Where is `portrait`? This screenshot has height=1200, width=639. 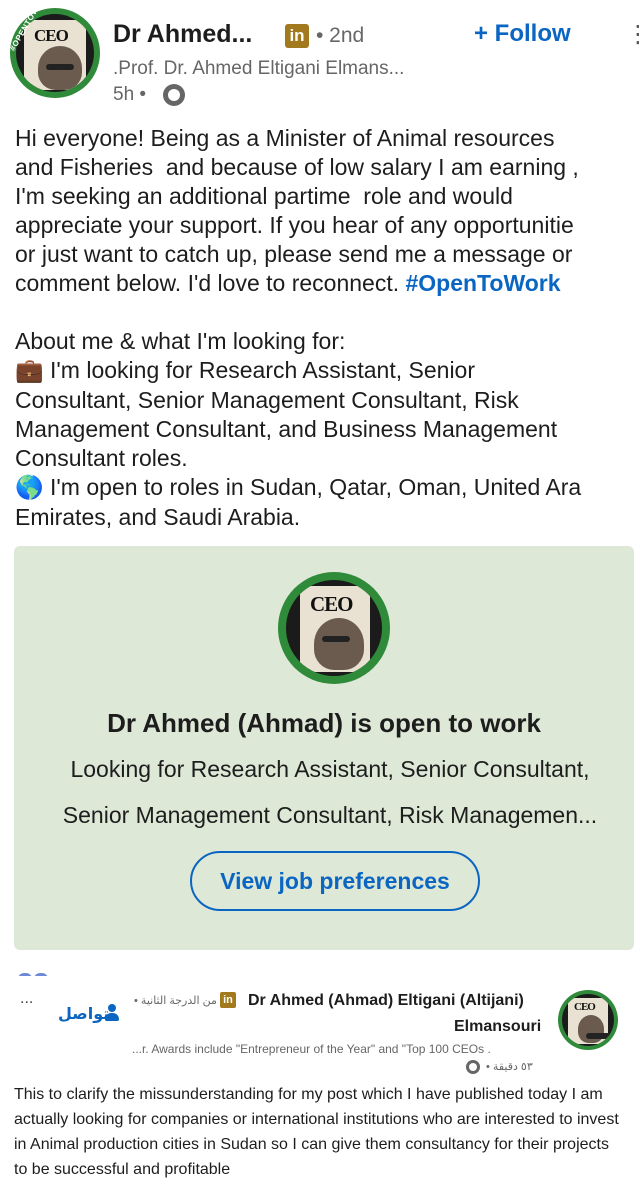
portrait is located at coordinates (596, 1029).